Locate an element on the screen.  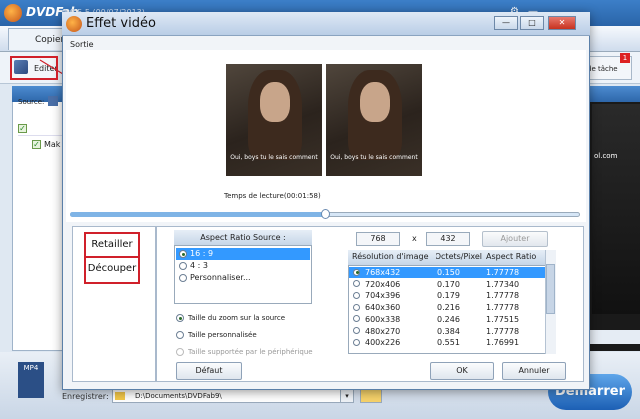
table-row: 400x226 0.551 1.76991 is located at coordinates (448, 342).